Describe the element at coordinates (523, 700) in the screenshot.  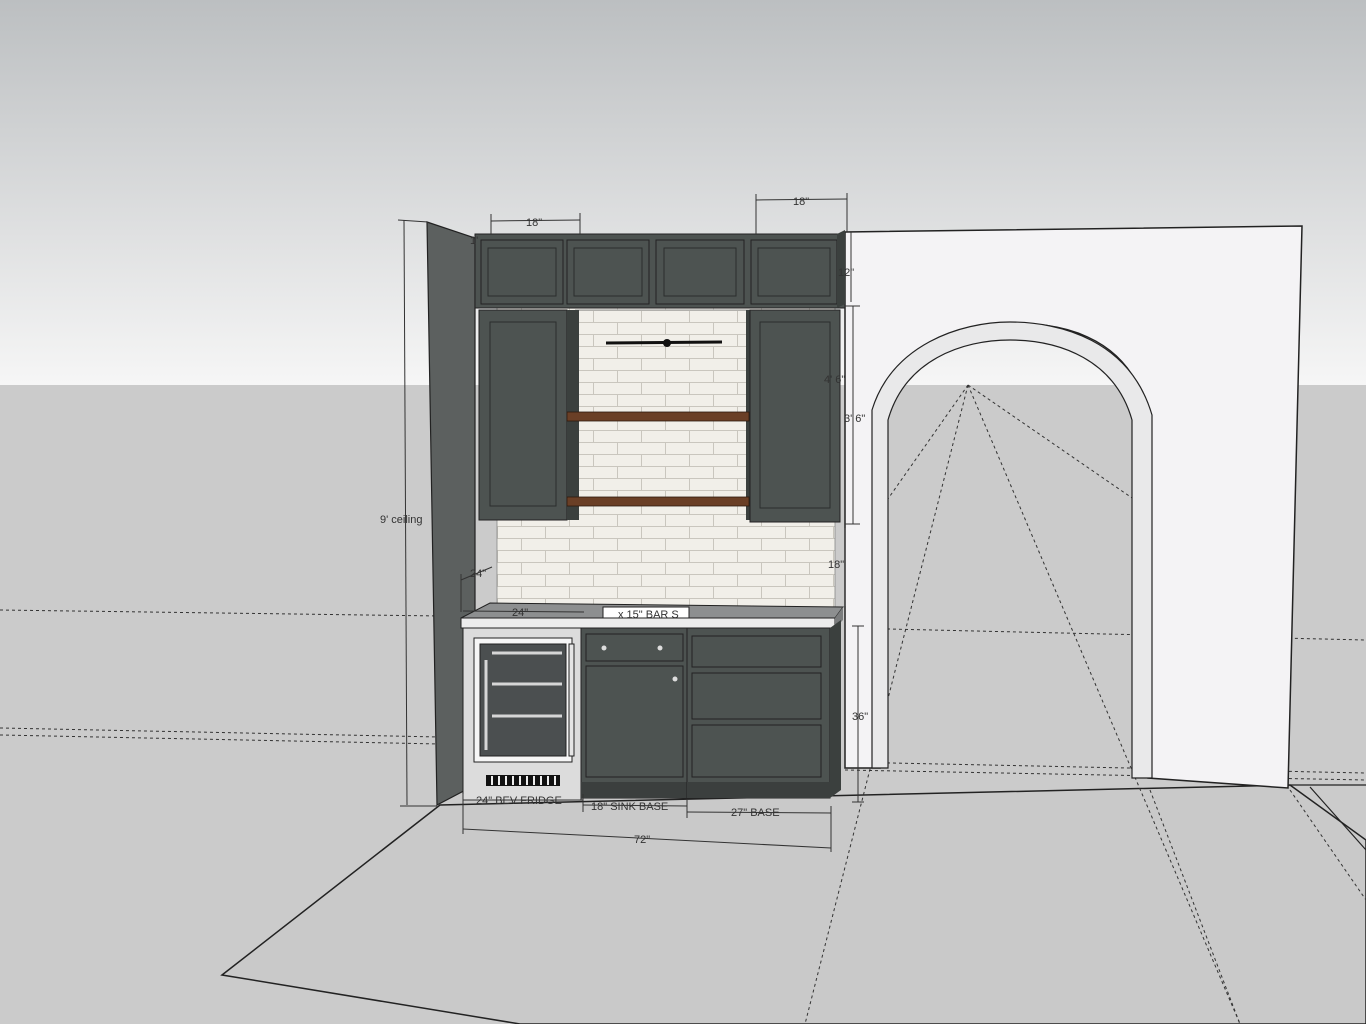
I see `fridge-glass` at that location.